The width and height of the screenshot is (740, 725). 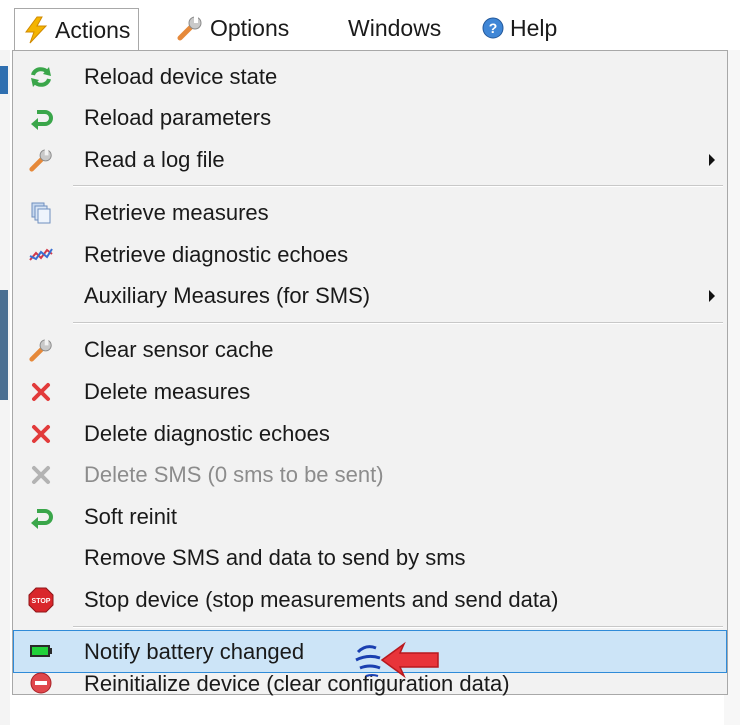 I want to click on menu-item-delete-diagnostic-echoes: Delete diagnostic echoes, so click(x=370, y=434).